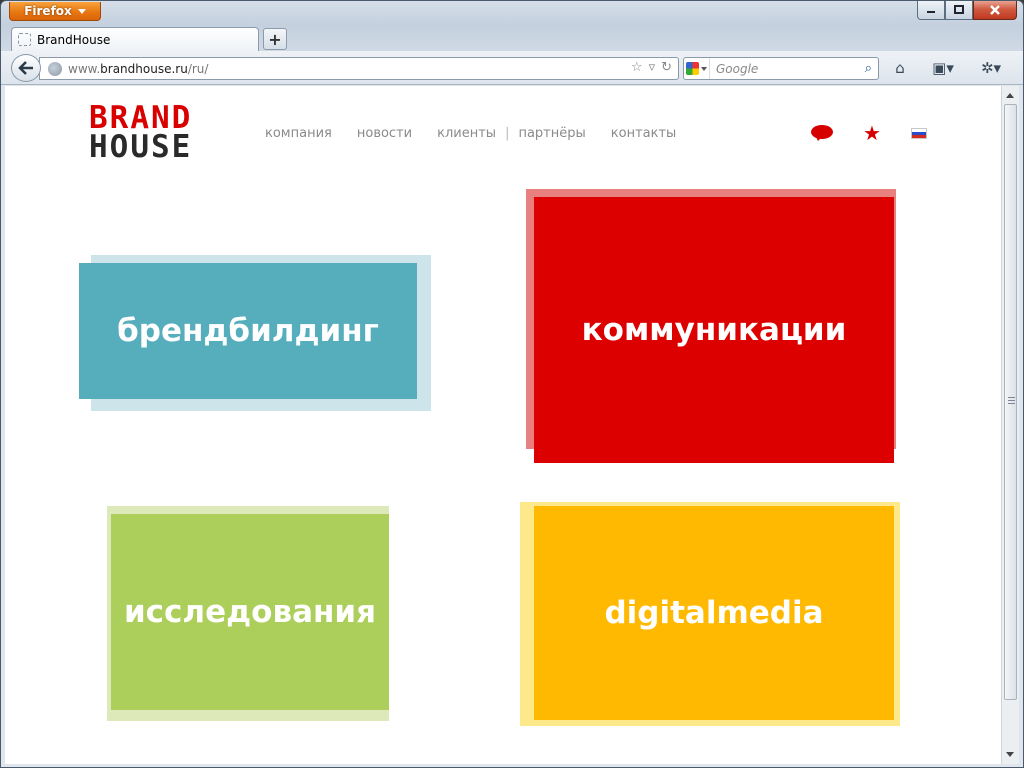  Describe the element at coordinates (24, 39) in the screenshot. I see `page-favicon-icon` at that location.